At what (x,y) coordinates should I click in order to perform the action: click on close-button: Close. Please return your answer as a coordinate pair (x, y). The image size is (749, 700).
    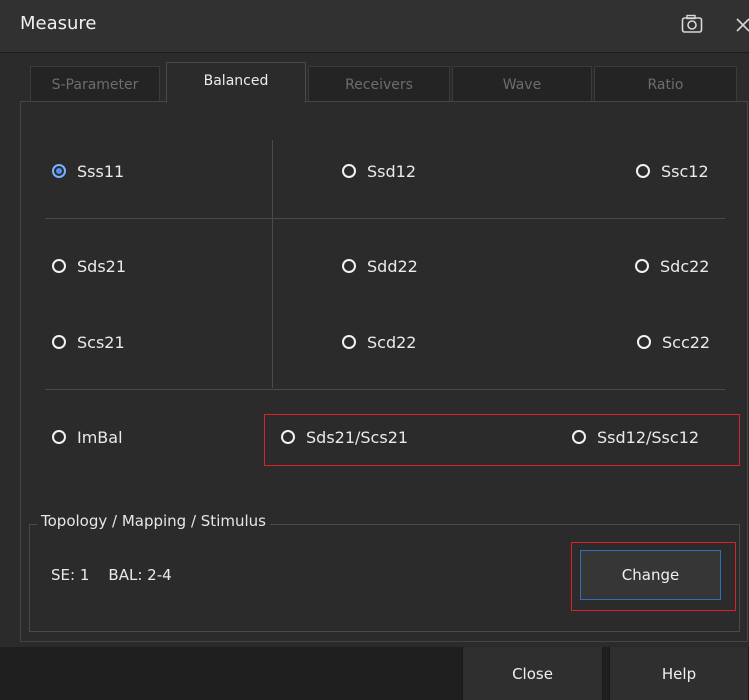
    Looking at the image, I should click on (532, 673).